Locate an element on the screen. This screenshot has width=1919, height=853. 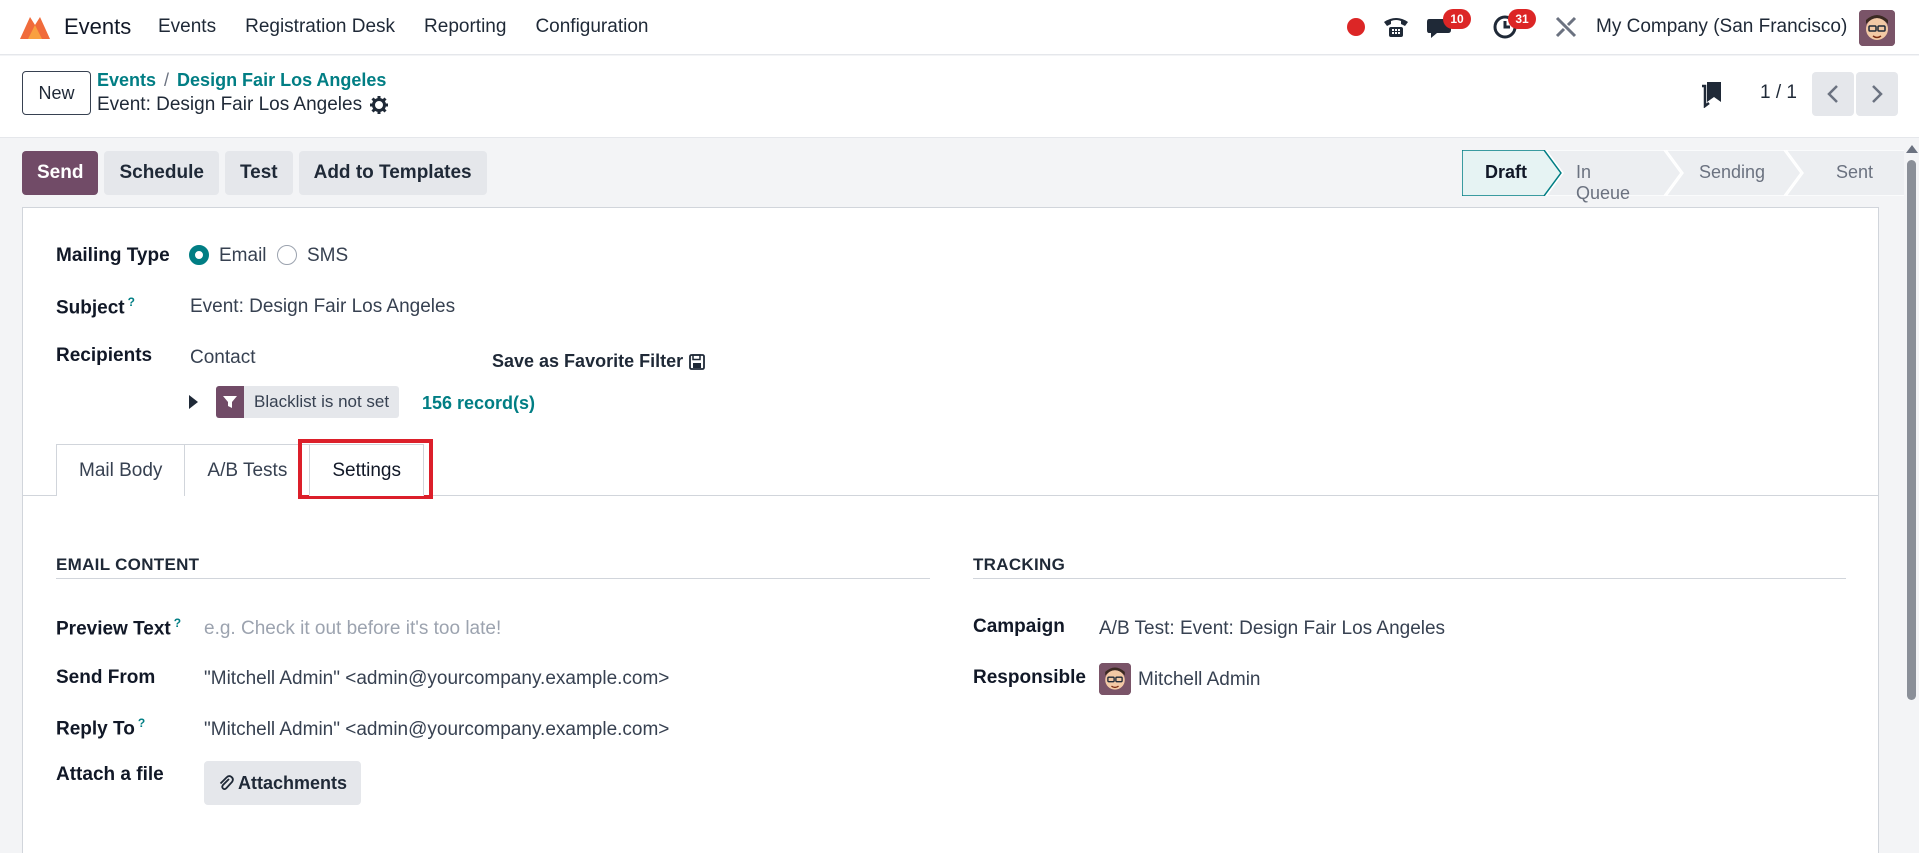
subject-label: Subject? is located at coordinates (95, 307).